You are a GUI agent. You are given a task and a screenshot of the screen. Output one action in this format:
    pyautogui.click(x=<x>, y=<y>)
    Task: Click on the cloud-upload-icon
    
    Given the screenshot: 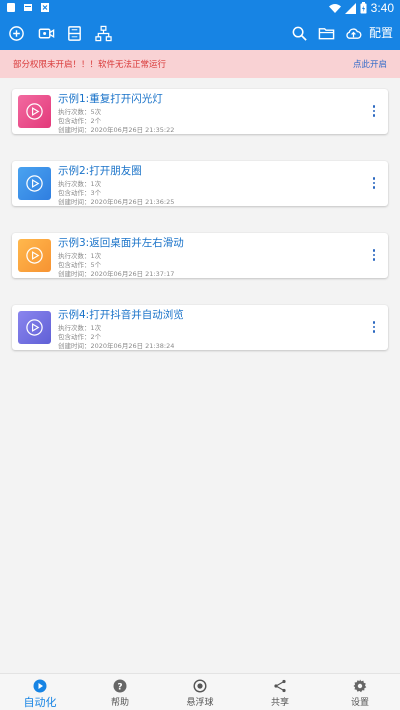 What is the action you would take?
    pyautogui.click(x=353, y=33)
    